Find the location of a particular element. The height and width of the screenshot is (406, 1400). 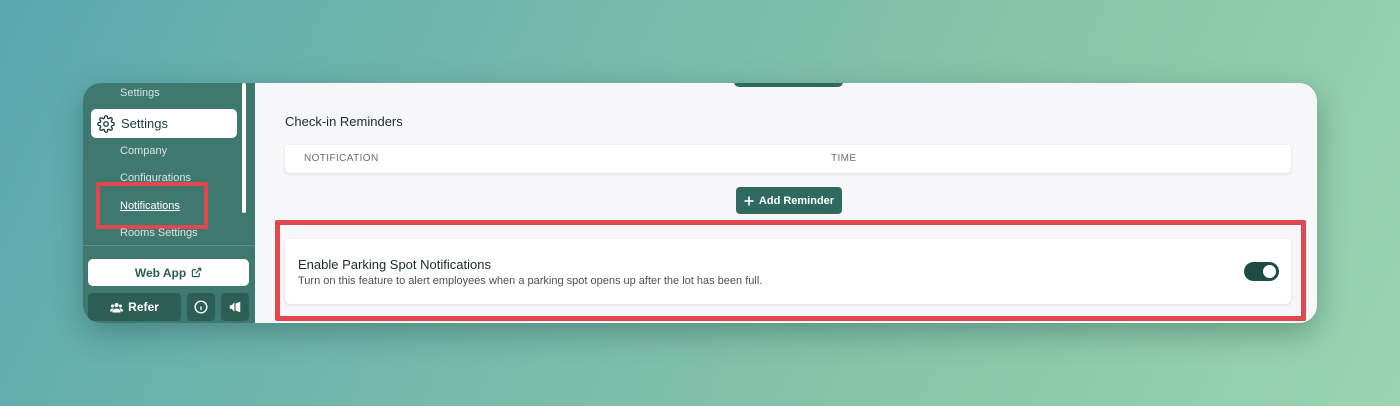

sidebar-item-company: Company is located at coordinates (143, 151).